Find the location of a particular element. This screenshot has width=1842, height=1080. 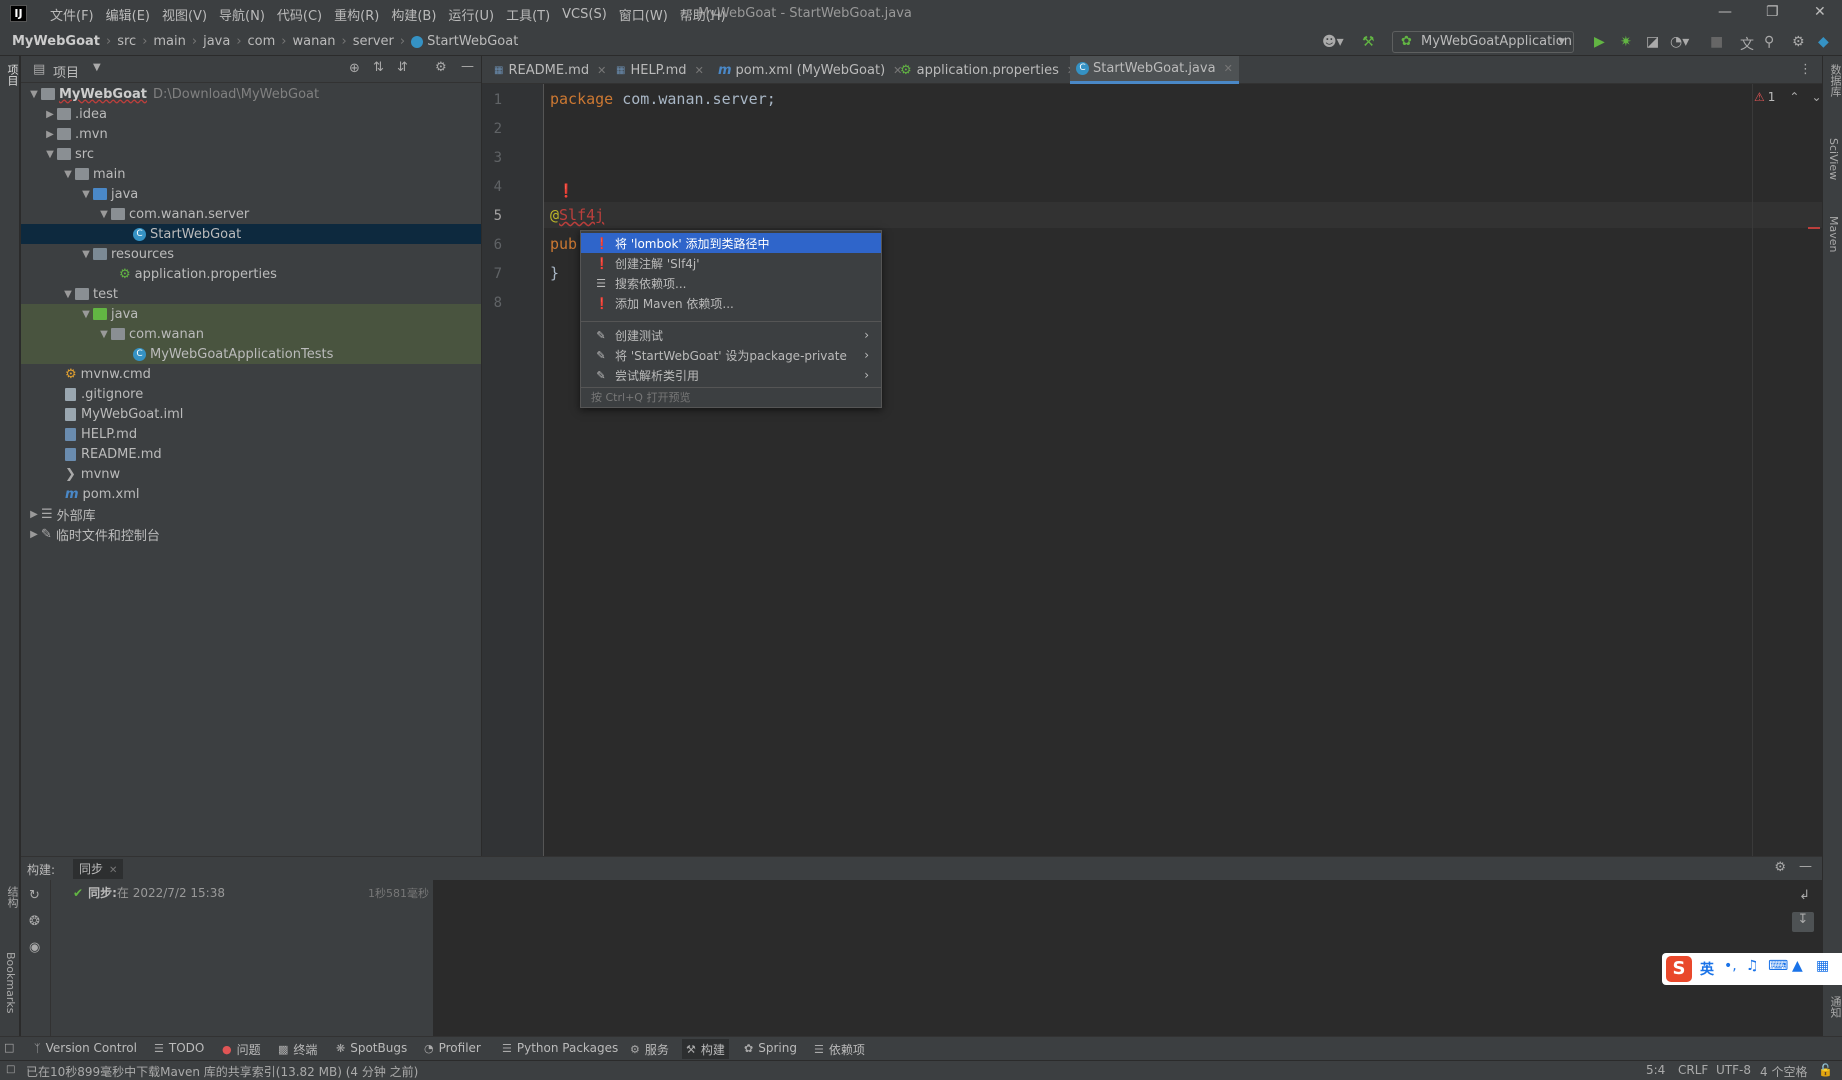

tree-item: ❯ mvnw is located at coordinates (251, 474).